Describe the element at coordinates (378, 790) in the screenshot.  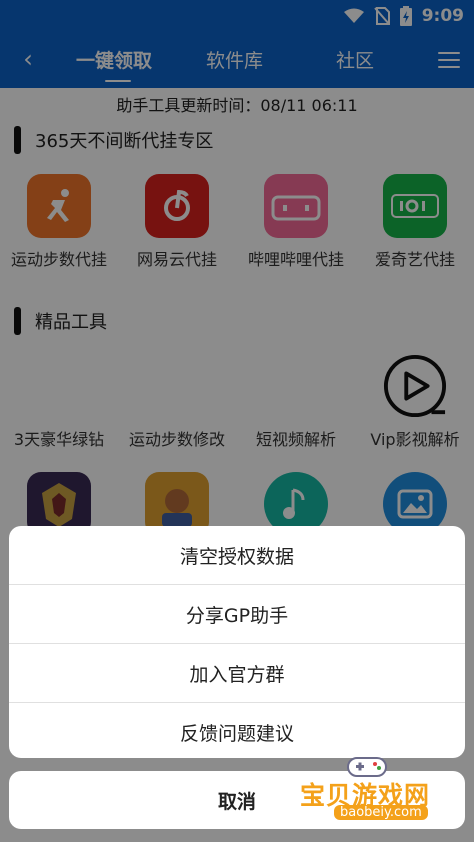
I see `watermark-logo: 宝贝游戏网 baobeiy.com` at that location.